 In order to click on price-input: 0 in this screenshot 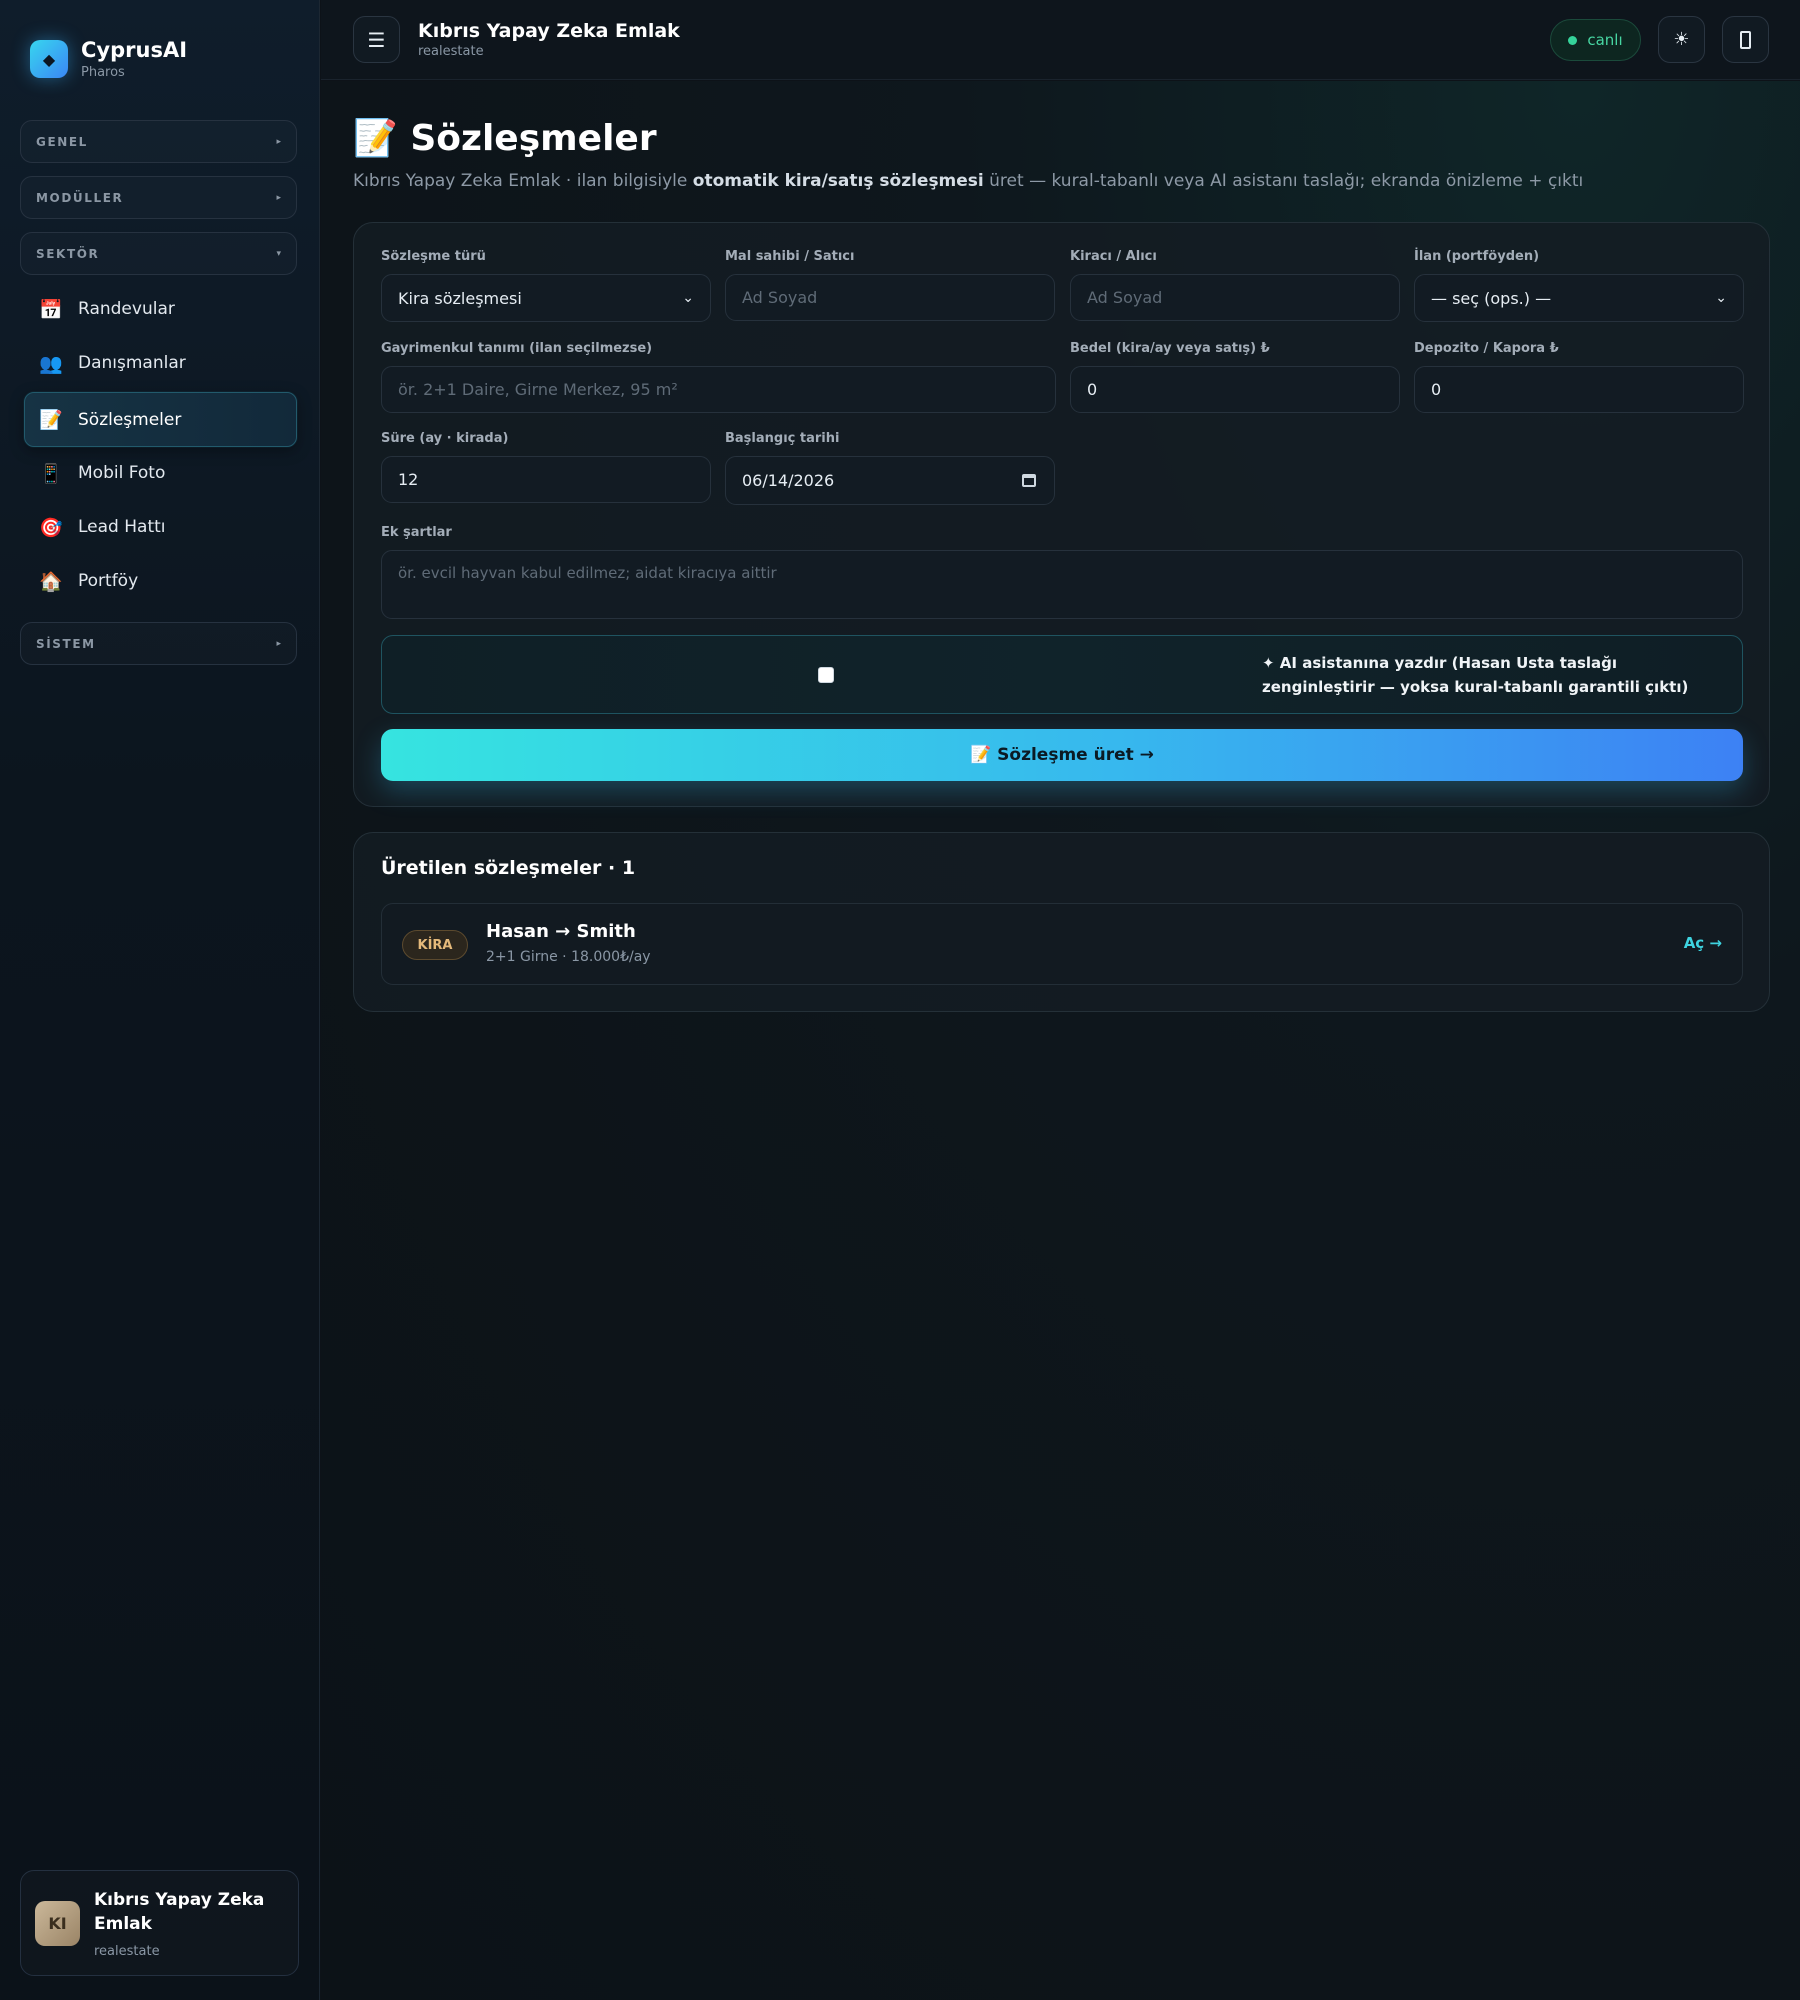, I will do `click(1235, 389)`.